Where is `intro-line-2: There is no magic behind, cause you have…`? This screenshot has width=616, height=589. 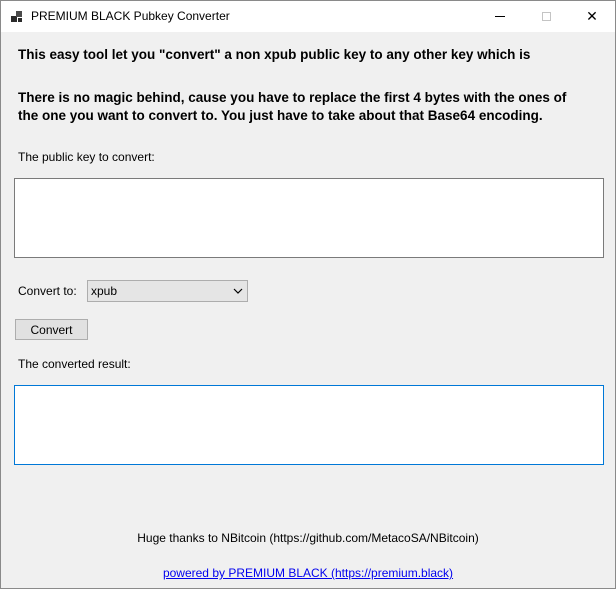
intro-line-2: There is no magic behind, cause you have… is located at coordinates (292, 97).